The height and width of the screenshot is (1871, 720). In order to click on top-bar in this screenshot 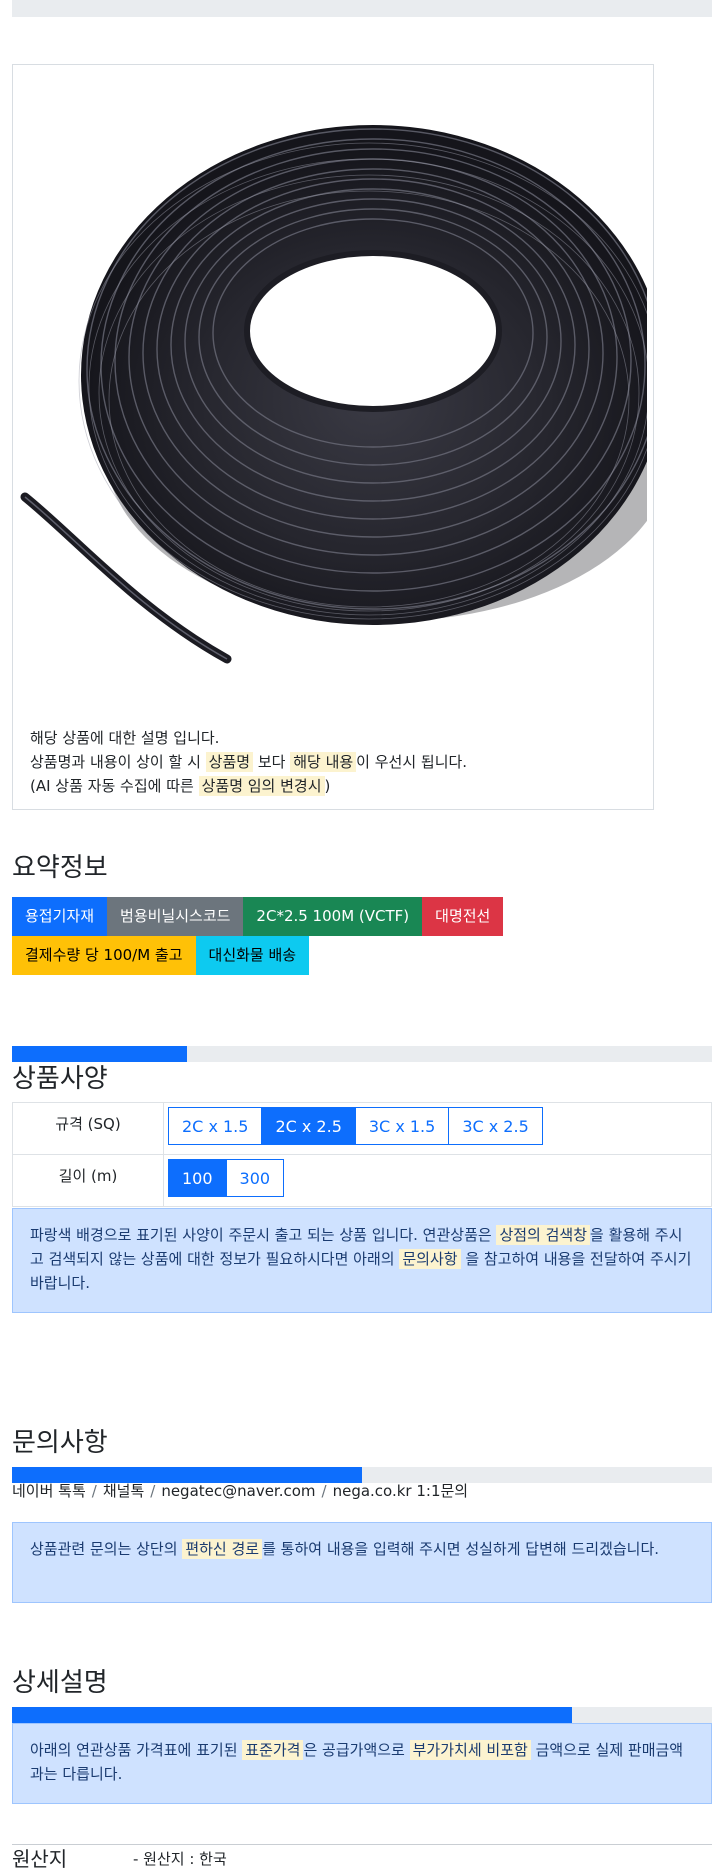, I will do `click(362, 8)`.